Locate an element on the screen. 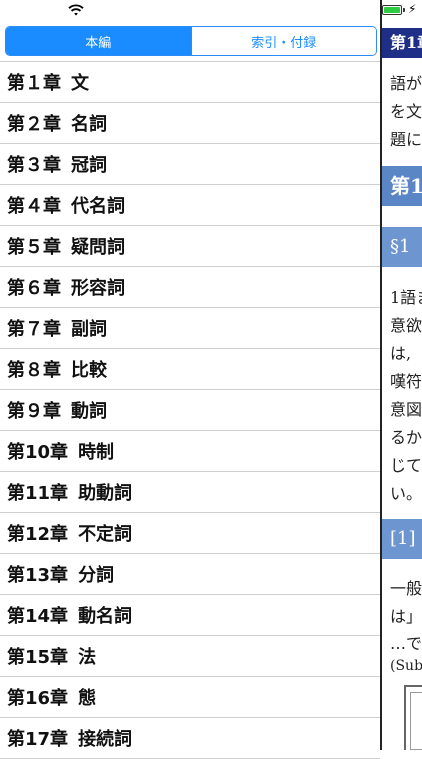 This screenshot has height=759, width=422. chapter-title: 動詞 is located at coordinates (89, 411).